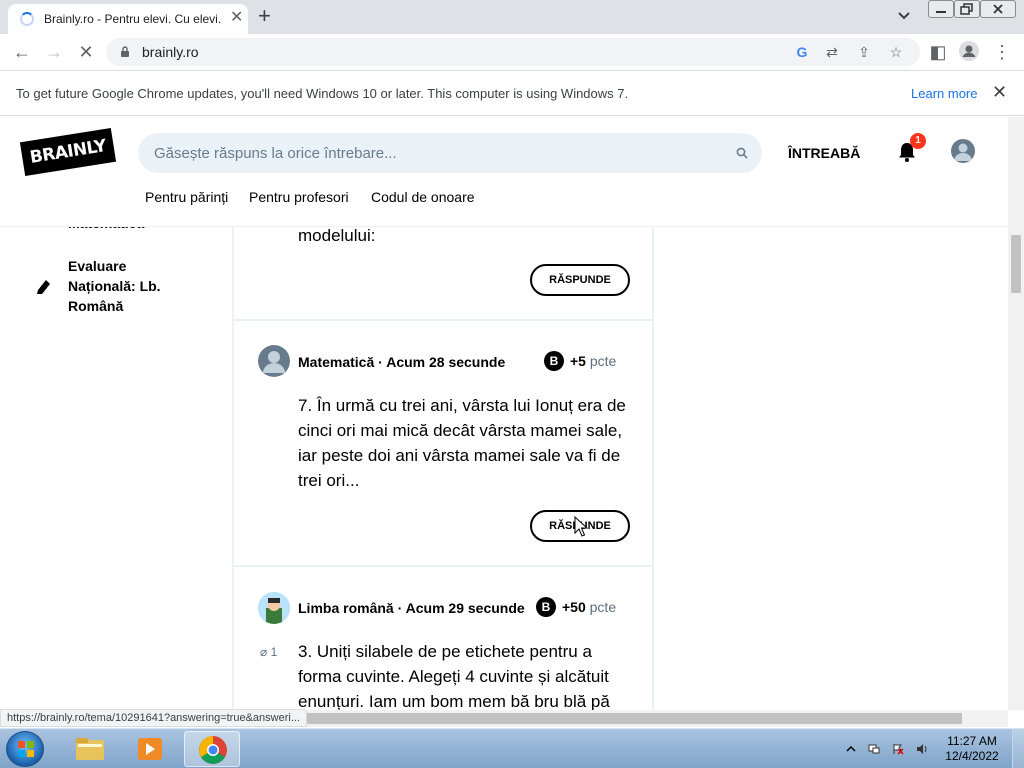 This screenshot has height=768, width=1024. I want to click on windows-start-button, so click(25, 749).